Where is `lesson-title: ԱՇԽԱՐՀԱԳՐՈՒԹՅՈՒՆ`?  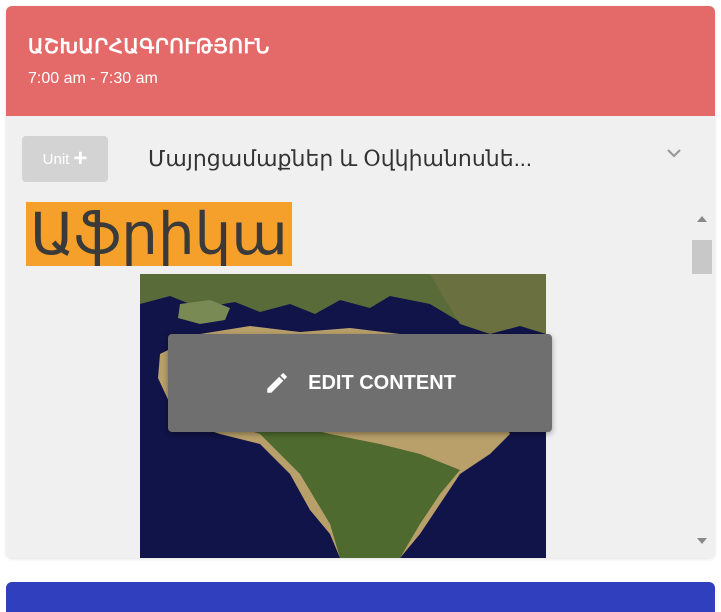
lesson-title: ԱՇԽԱՐՀԱԳՐՈՒԹՅՈՒՆ is located at coordinates (149, 47).